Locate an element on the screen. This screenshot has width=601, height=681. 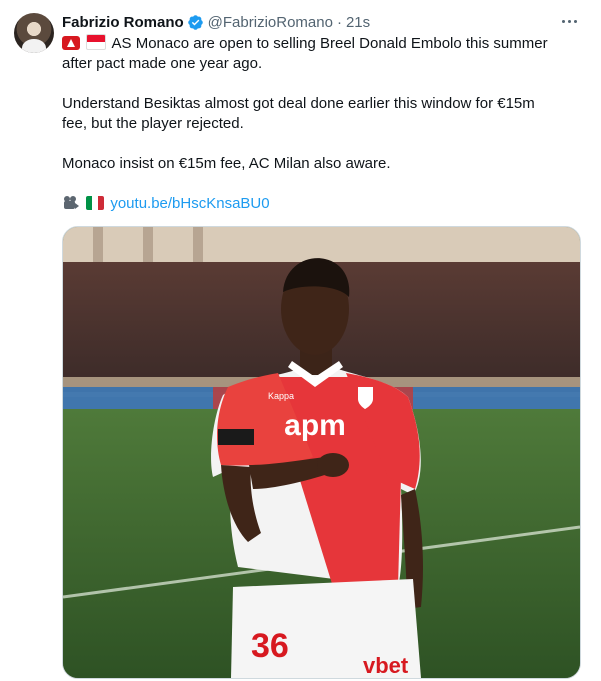
video-camera-icon is located at coordinates (71, 203).